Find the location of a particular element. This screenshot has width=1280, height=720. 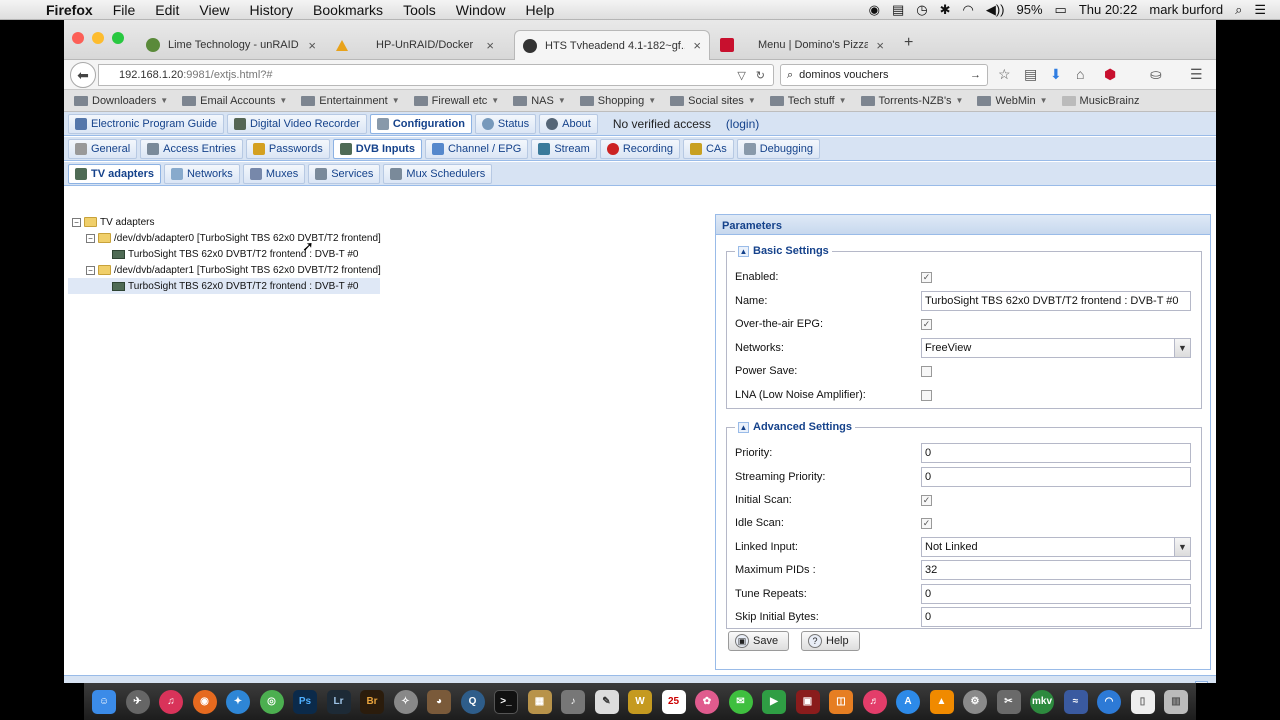

trash-icon: ▥ is located at coordinates (1176, 701).